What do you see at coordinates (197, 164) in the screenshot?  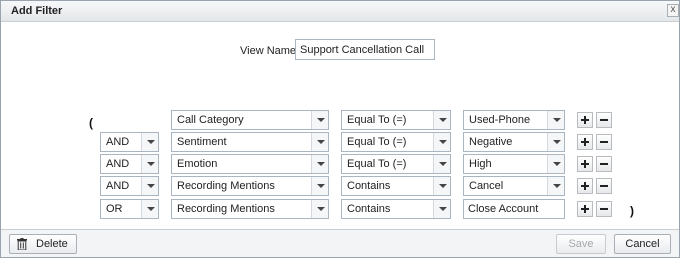 I see `field-select-value: Emotion` at bounding box center [197, 164].